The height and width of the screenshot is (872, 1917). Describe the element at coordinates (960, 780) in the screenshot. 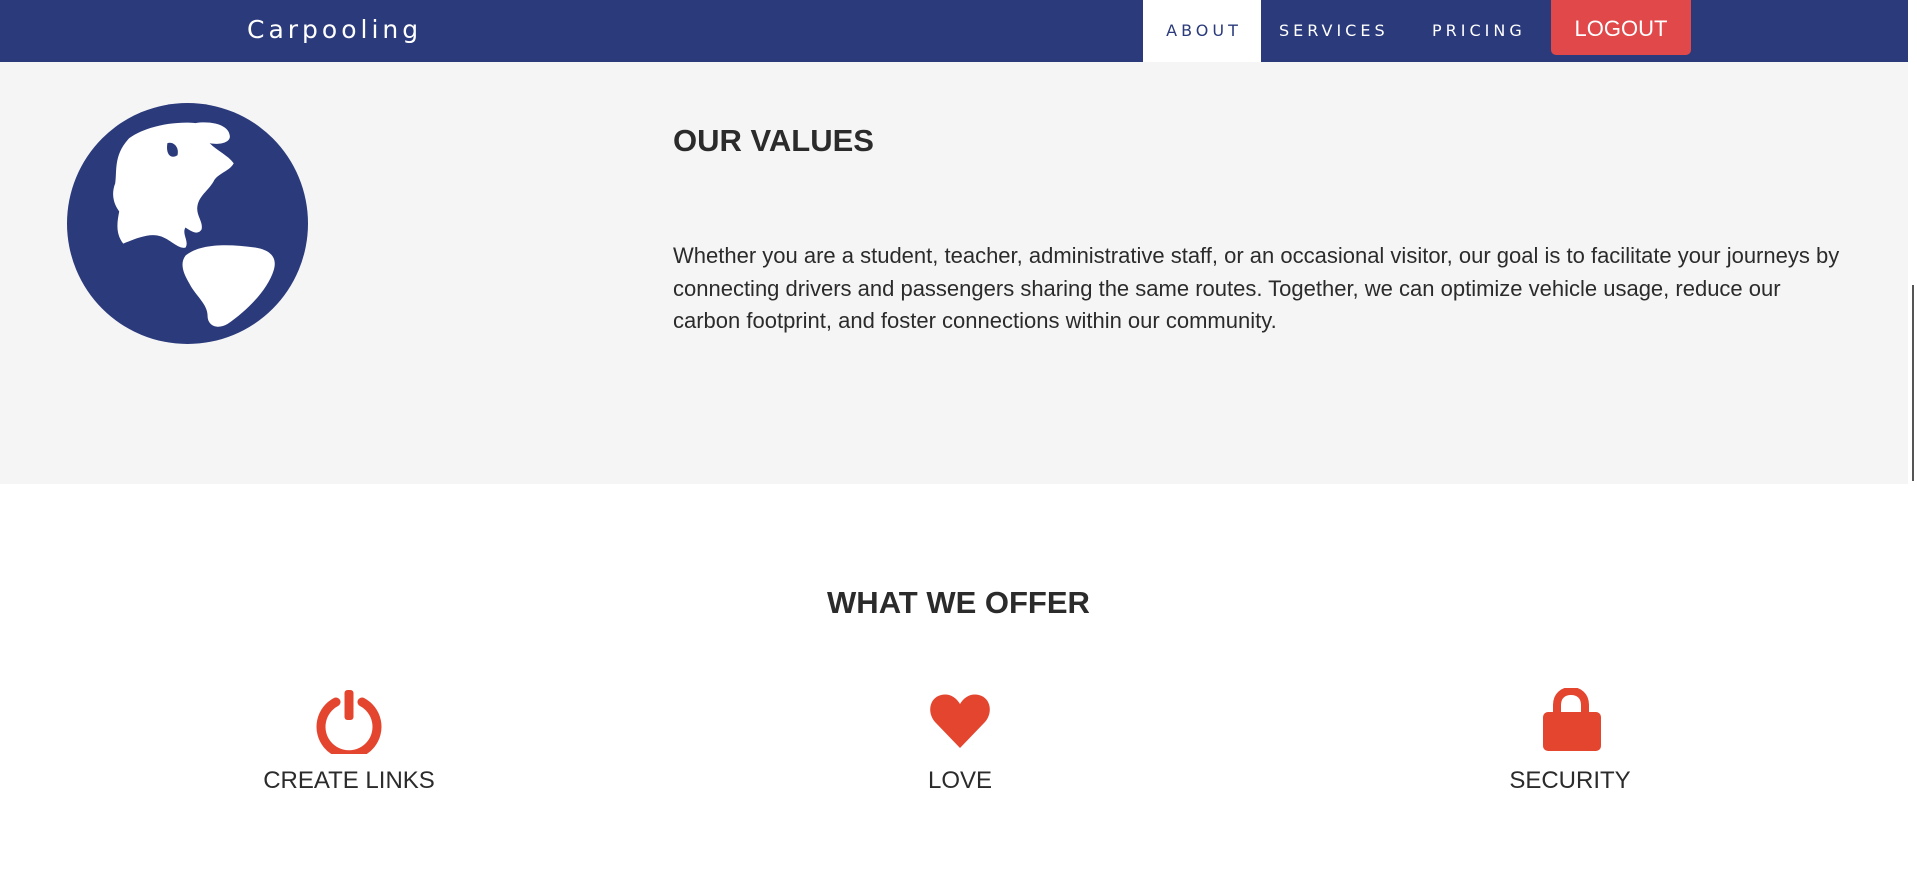

I see `feature-label-love: LOVE` at that location.